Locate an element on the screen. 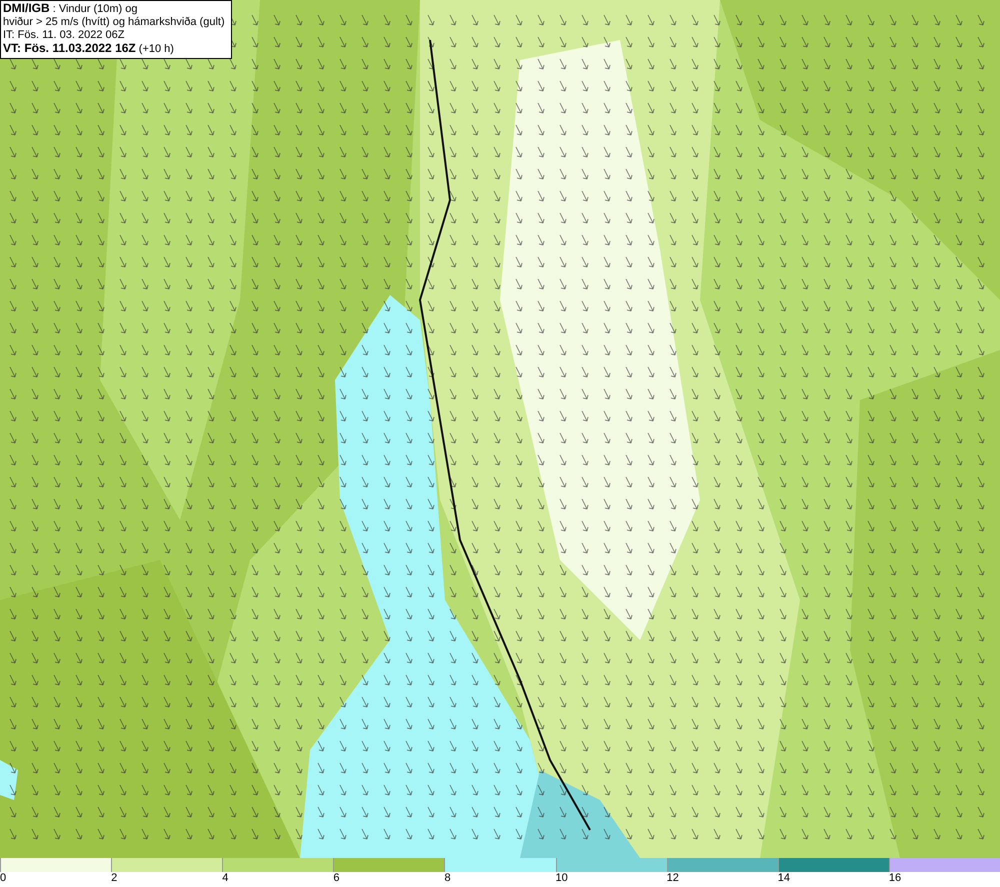  title-line: VT: Fös. 11.03.2022 16Z (+10 h) is located at coordinates (89, 49).